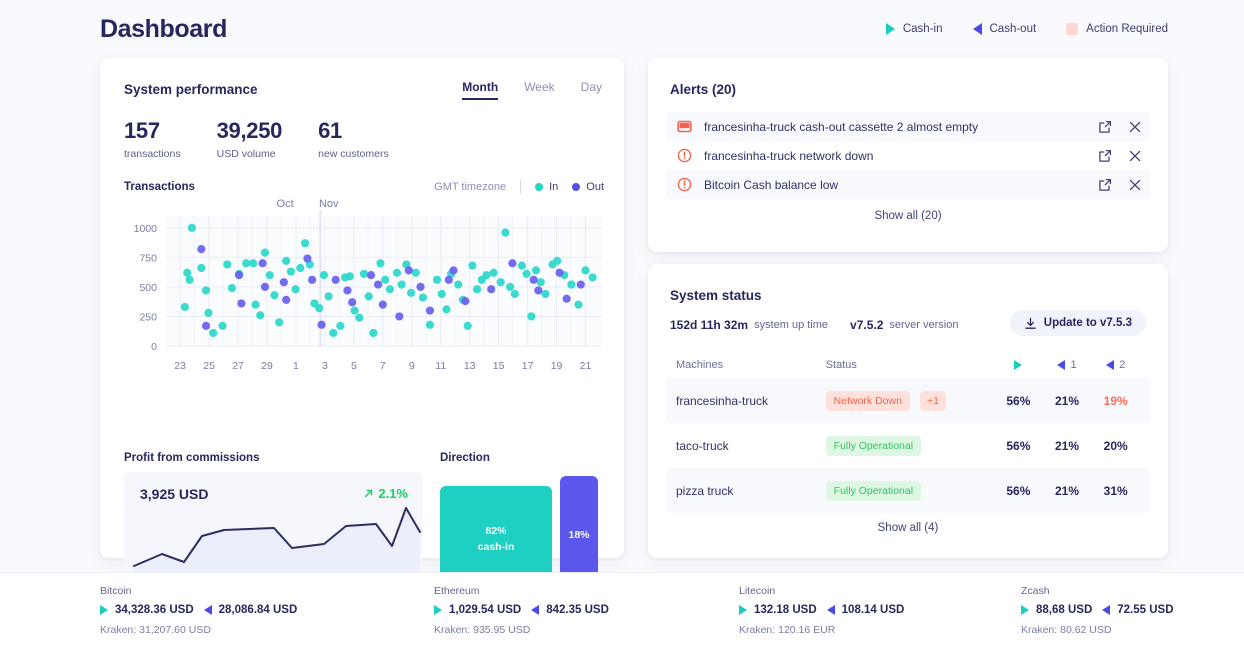 The height and width of the screenshot is (650, 1244). Describe the element at coordinates (148, 317) in the screenshot. I see `svg-text: 250` at that location.